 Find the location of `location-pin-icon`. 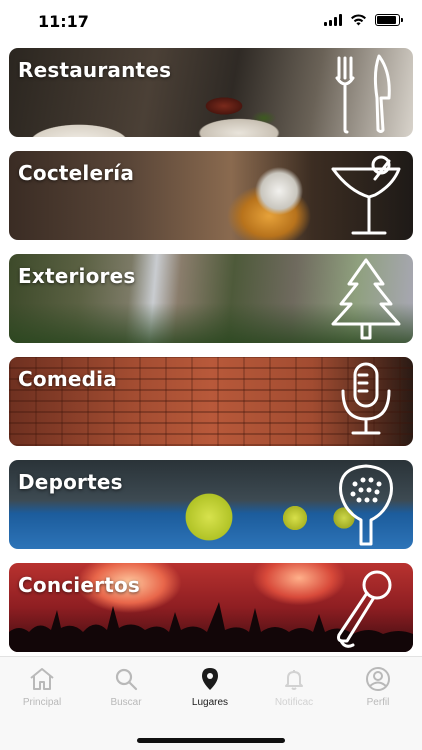

location-pin-icon is located at coordinates (210, 679).